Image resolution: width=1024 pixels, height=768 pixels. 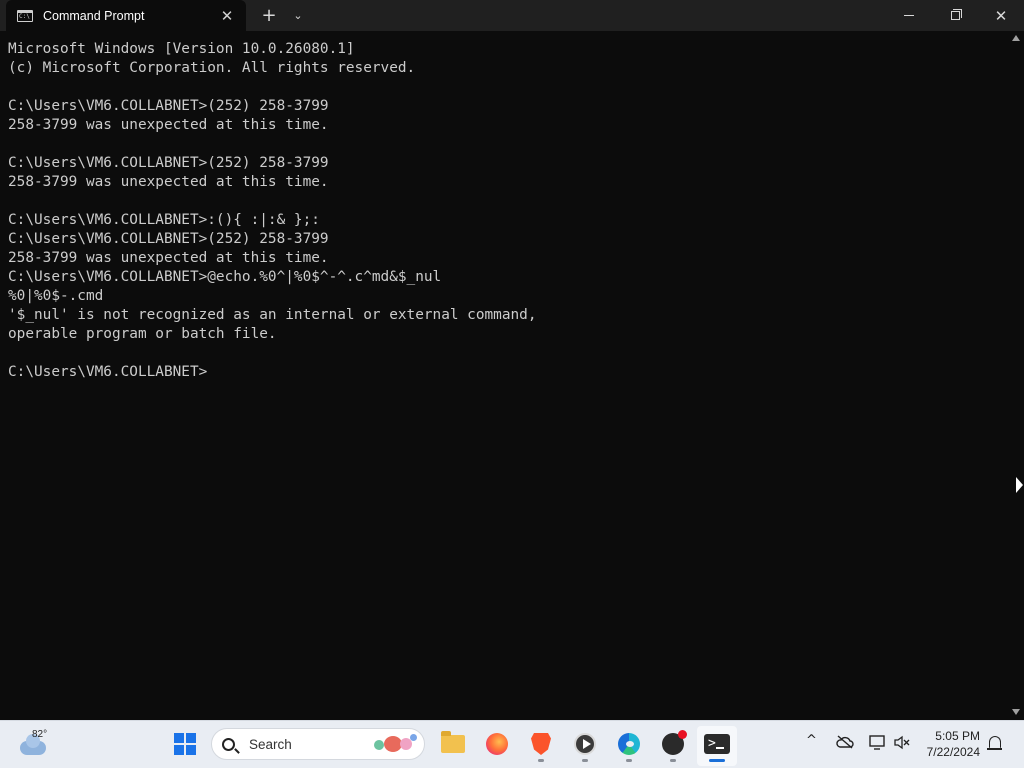 What do you see at coordinates (994, 743) in the screenshot?
I see `notification-bell-icon` at bounding box center [994, 743].